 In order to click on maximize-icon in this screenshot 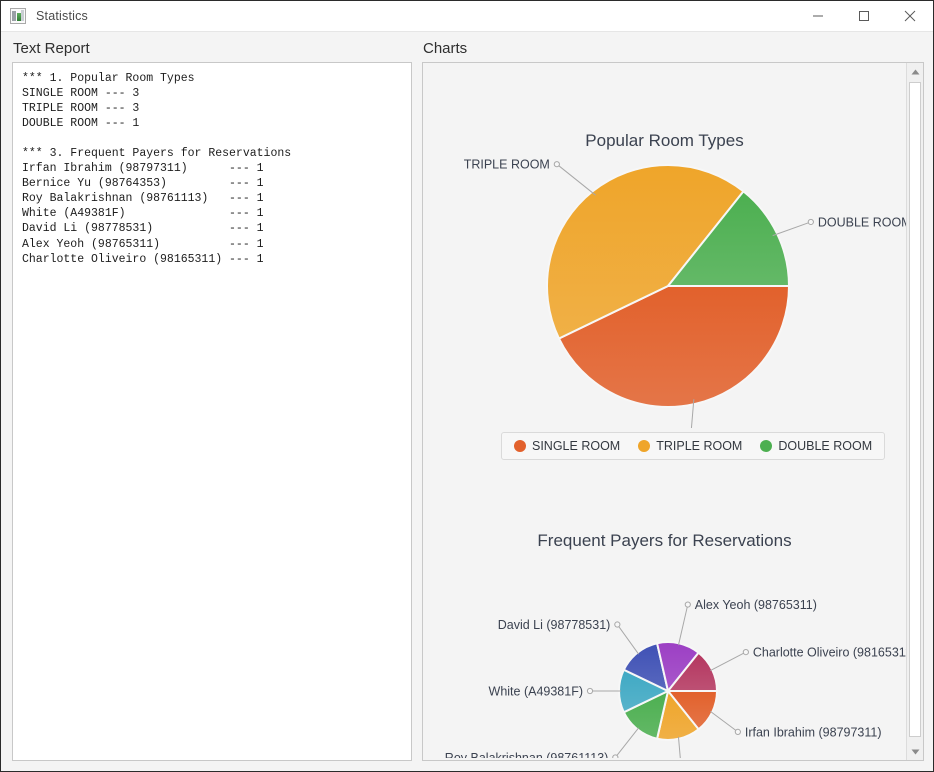, I will do `click(864, 16)`.